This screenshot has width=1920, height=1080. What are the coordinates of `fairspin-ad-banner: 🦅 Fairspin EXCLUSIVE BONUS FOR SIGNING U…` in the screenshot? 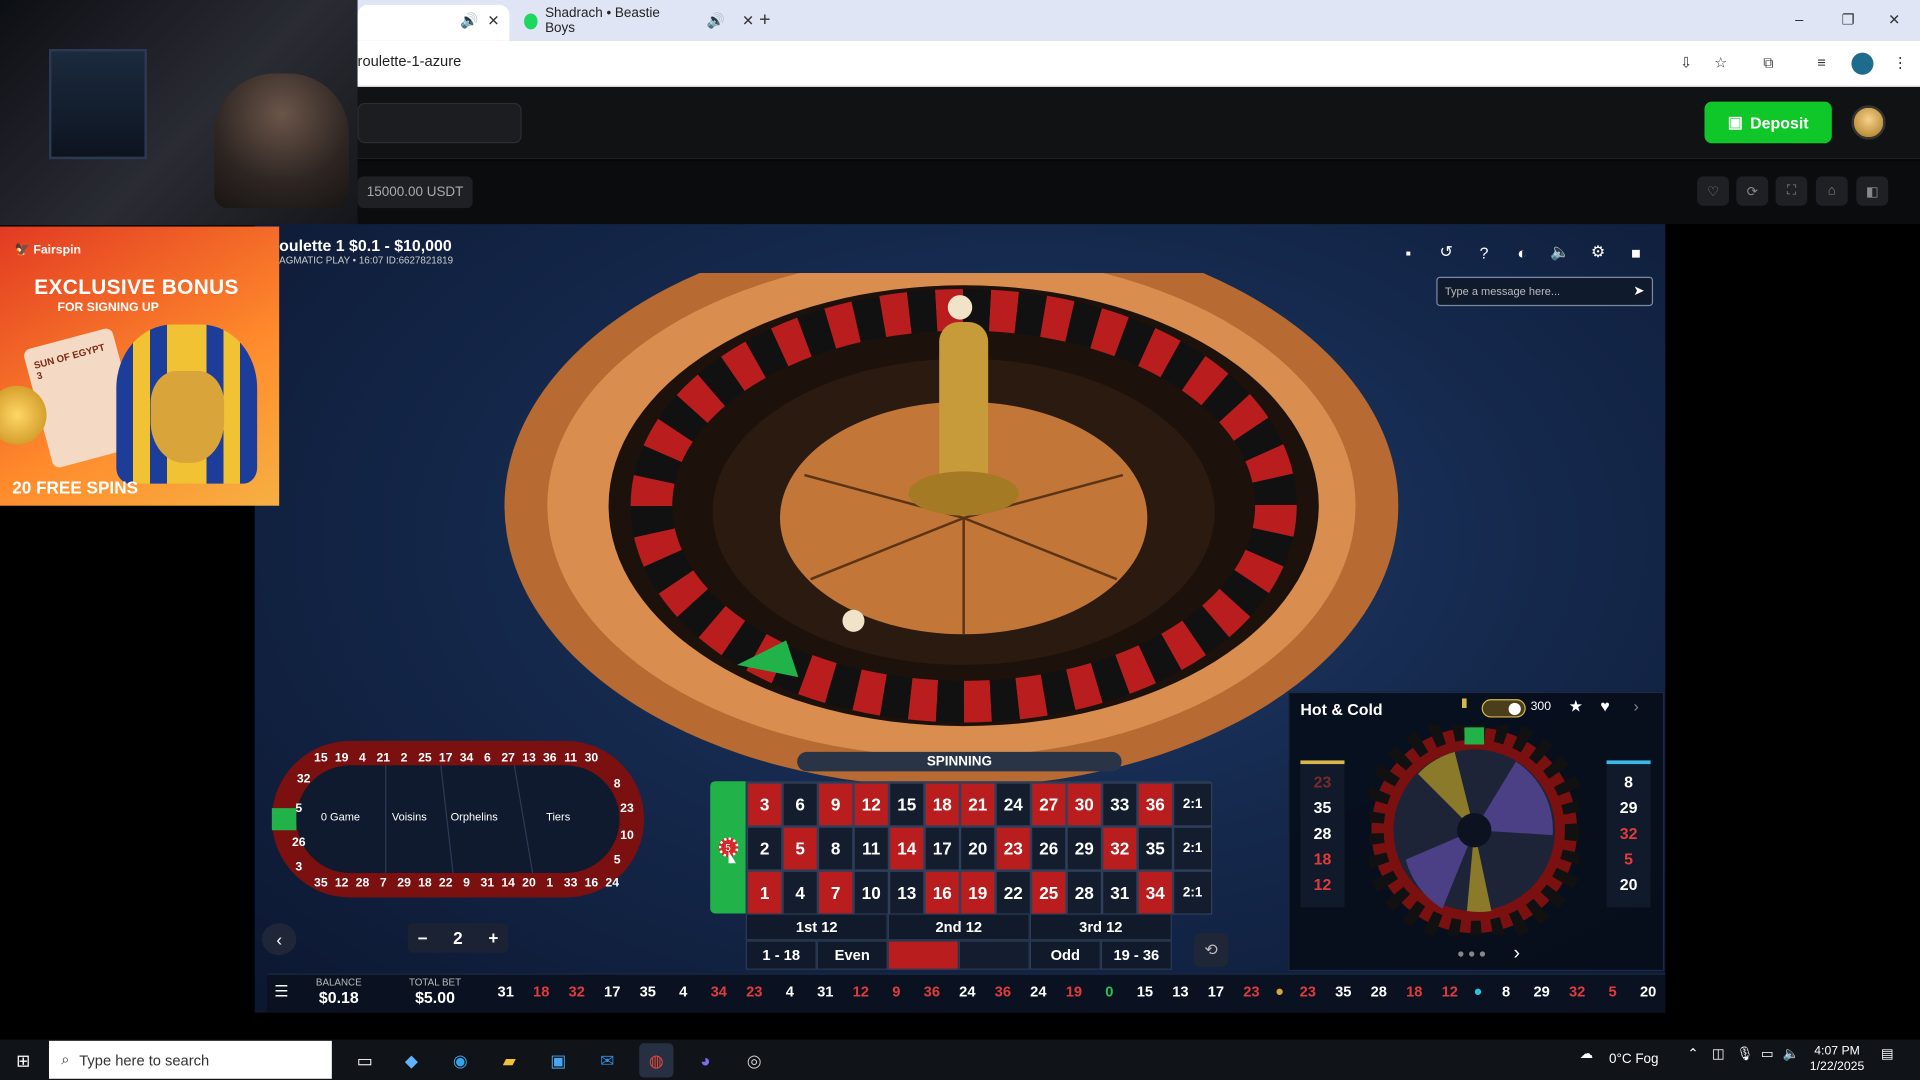 It's located at (140, 366).